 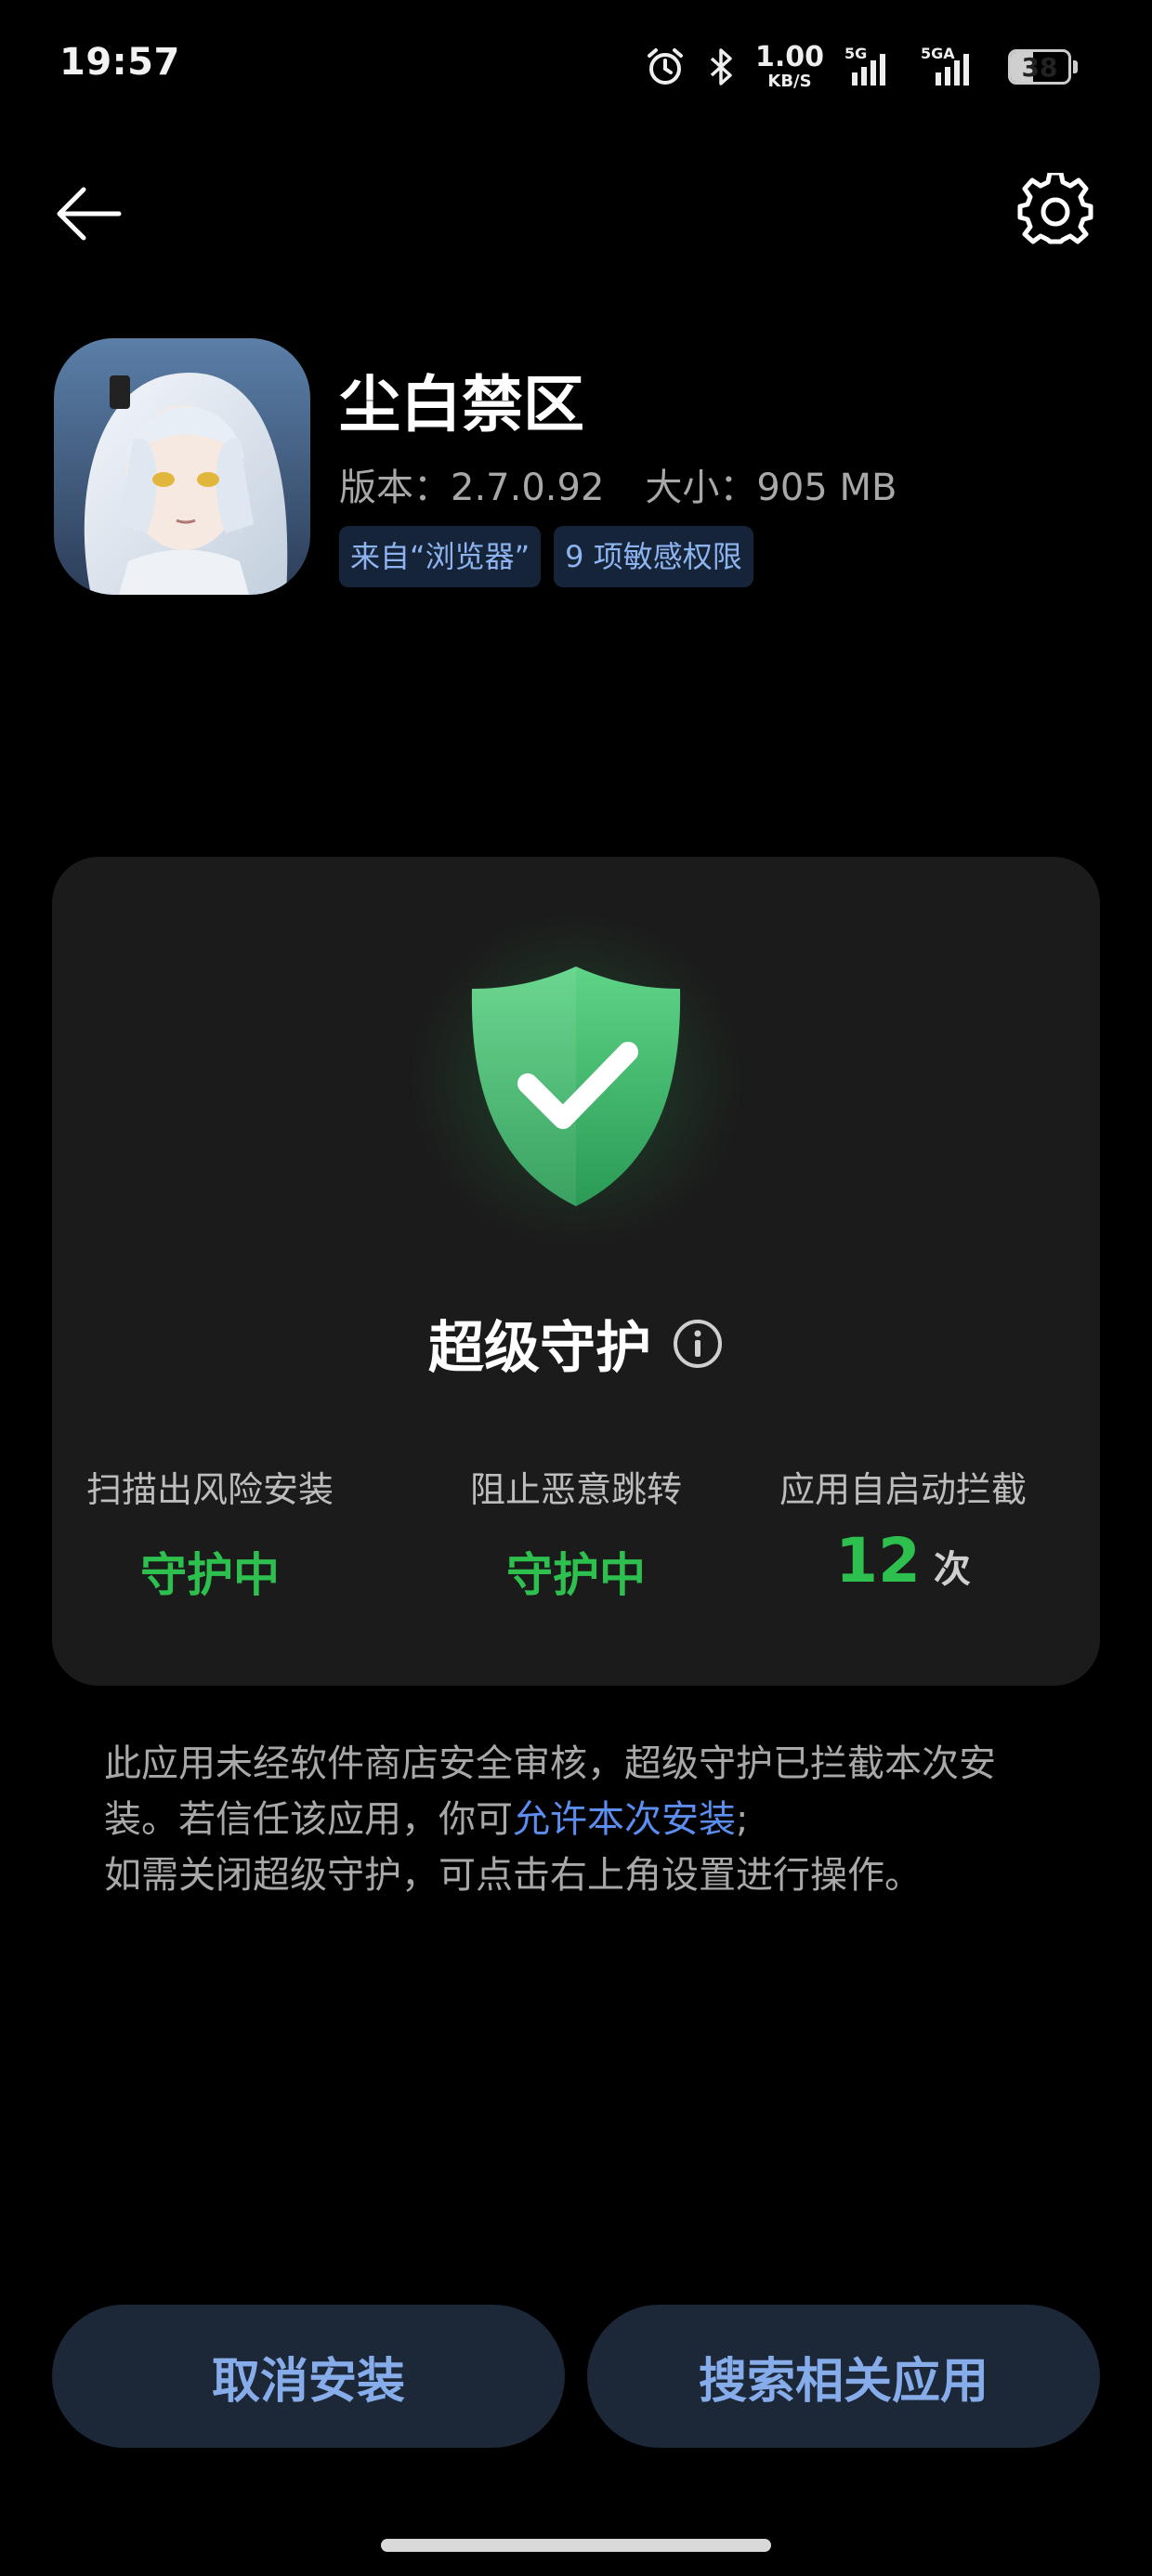 What do you see at coordinates (789, 57) in the screenshot?
I see `network-speed-value: 1.00` at bounding box center [789, 57].